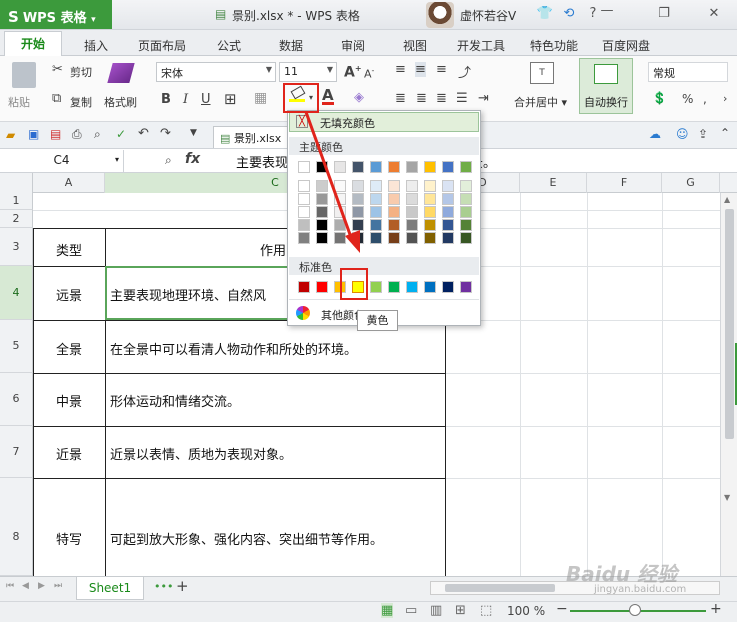 This screenshot has height=622, width=737. What do you see at coordinates (58, 586) in the screenshot?
I see `last-sheet-icon: ⏭` at bounding box center [58, 586].